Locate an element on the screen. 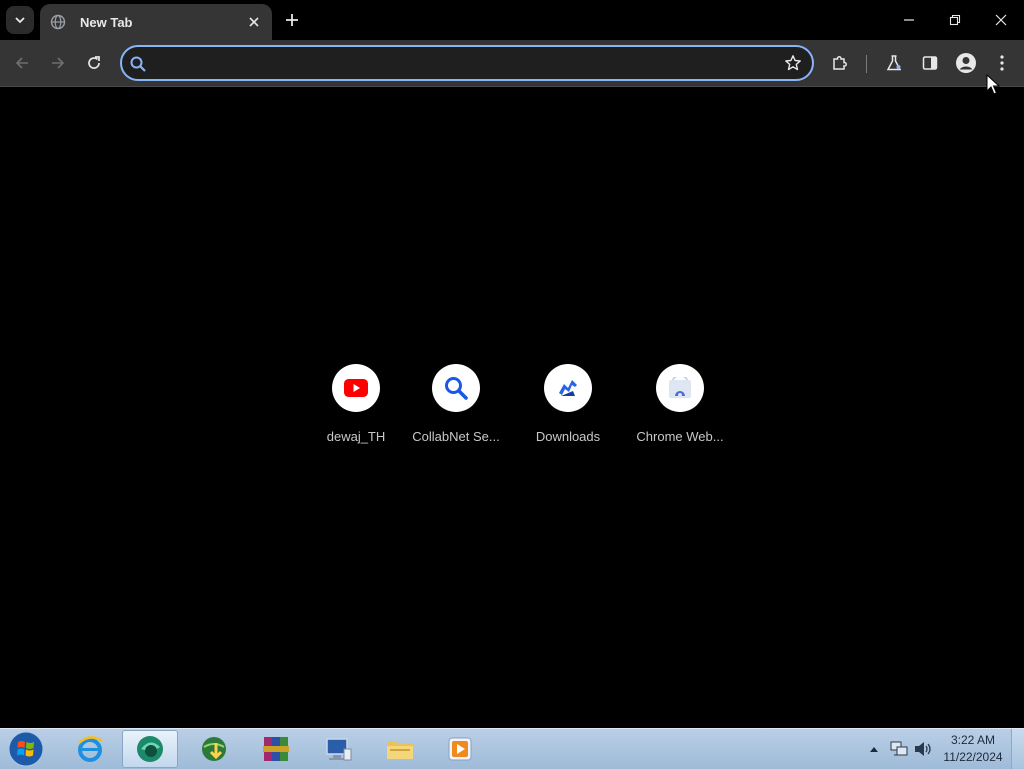 The width and height of the screenshot is (1024, 769). chevron-down-icon is located at coordinates (20, 20).